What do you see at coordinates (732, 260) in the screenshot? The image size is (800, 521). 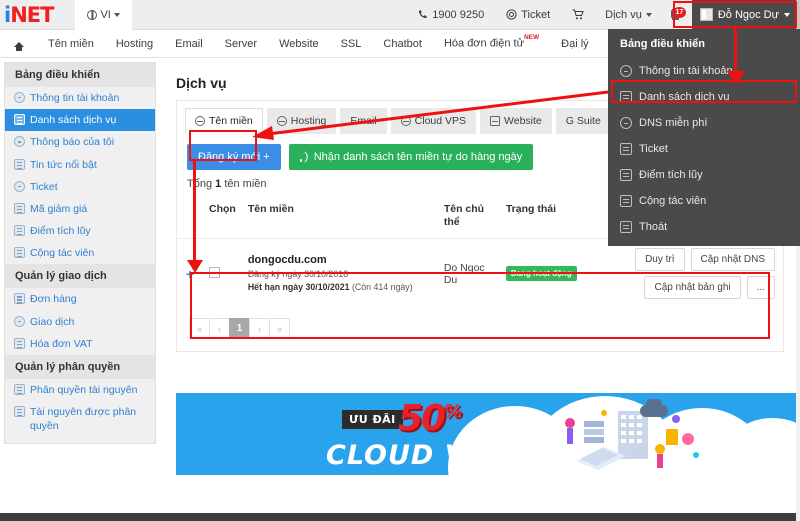 I see `update-dns-button: Cập nhật DNS` at bounding box center [732, 260].